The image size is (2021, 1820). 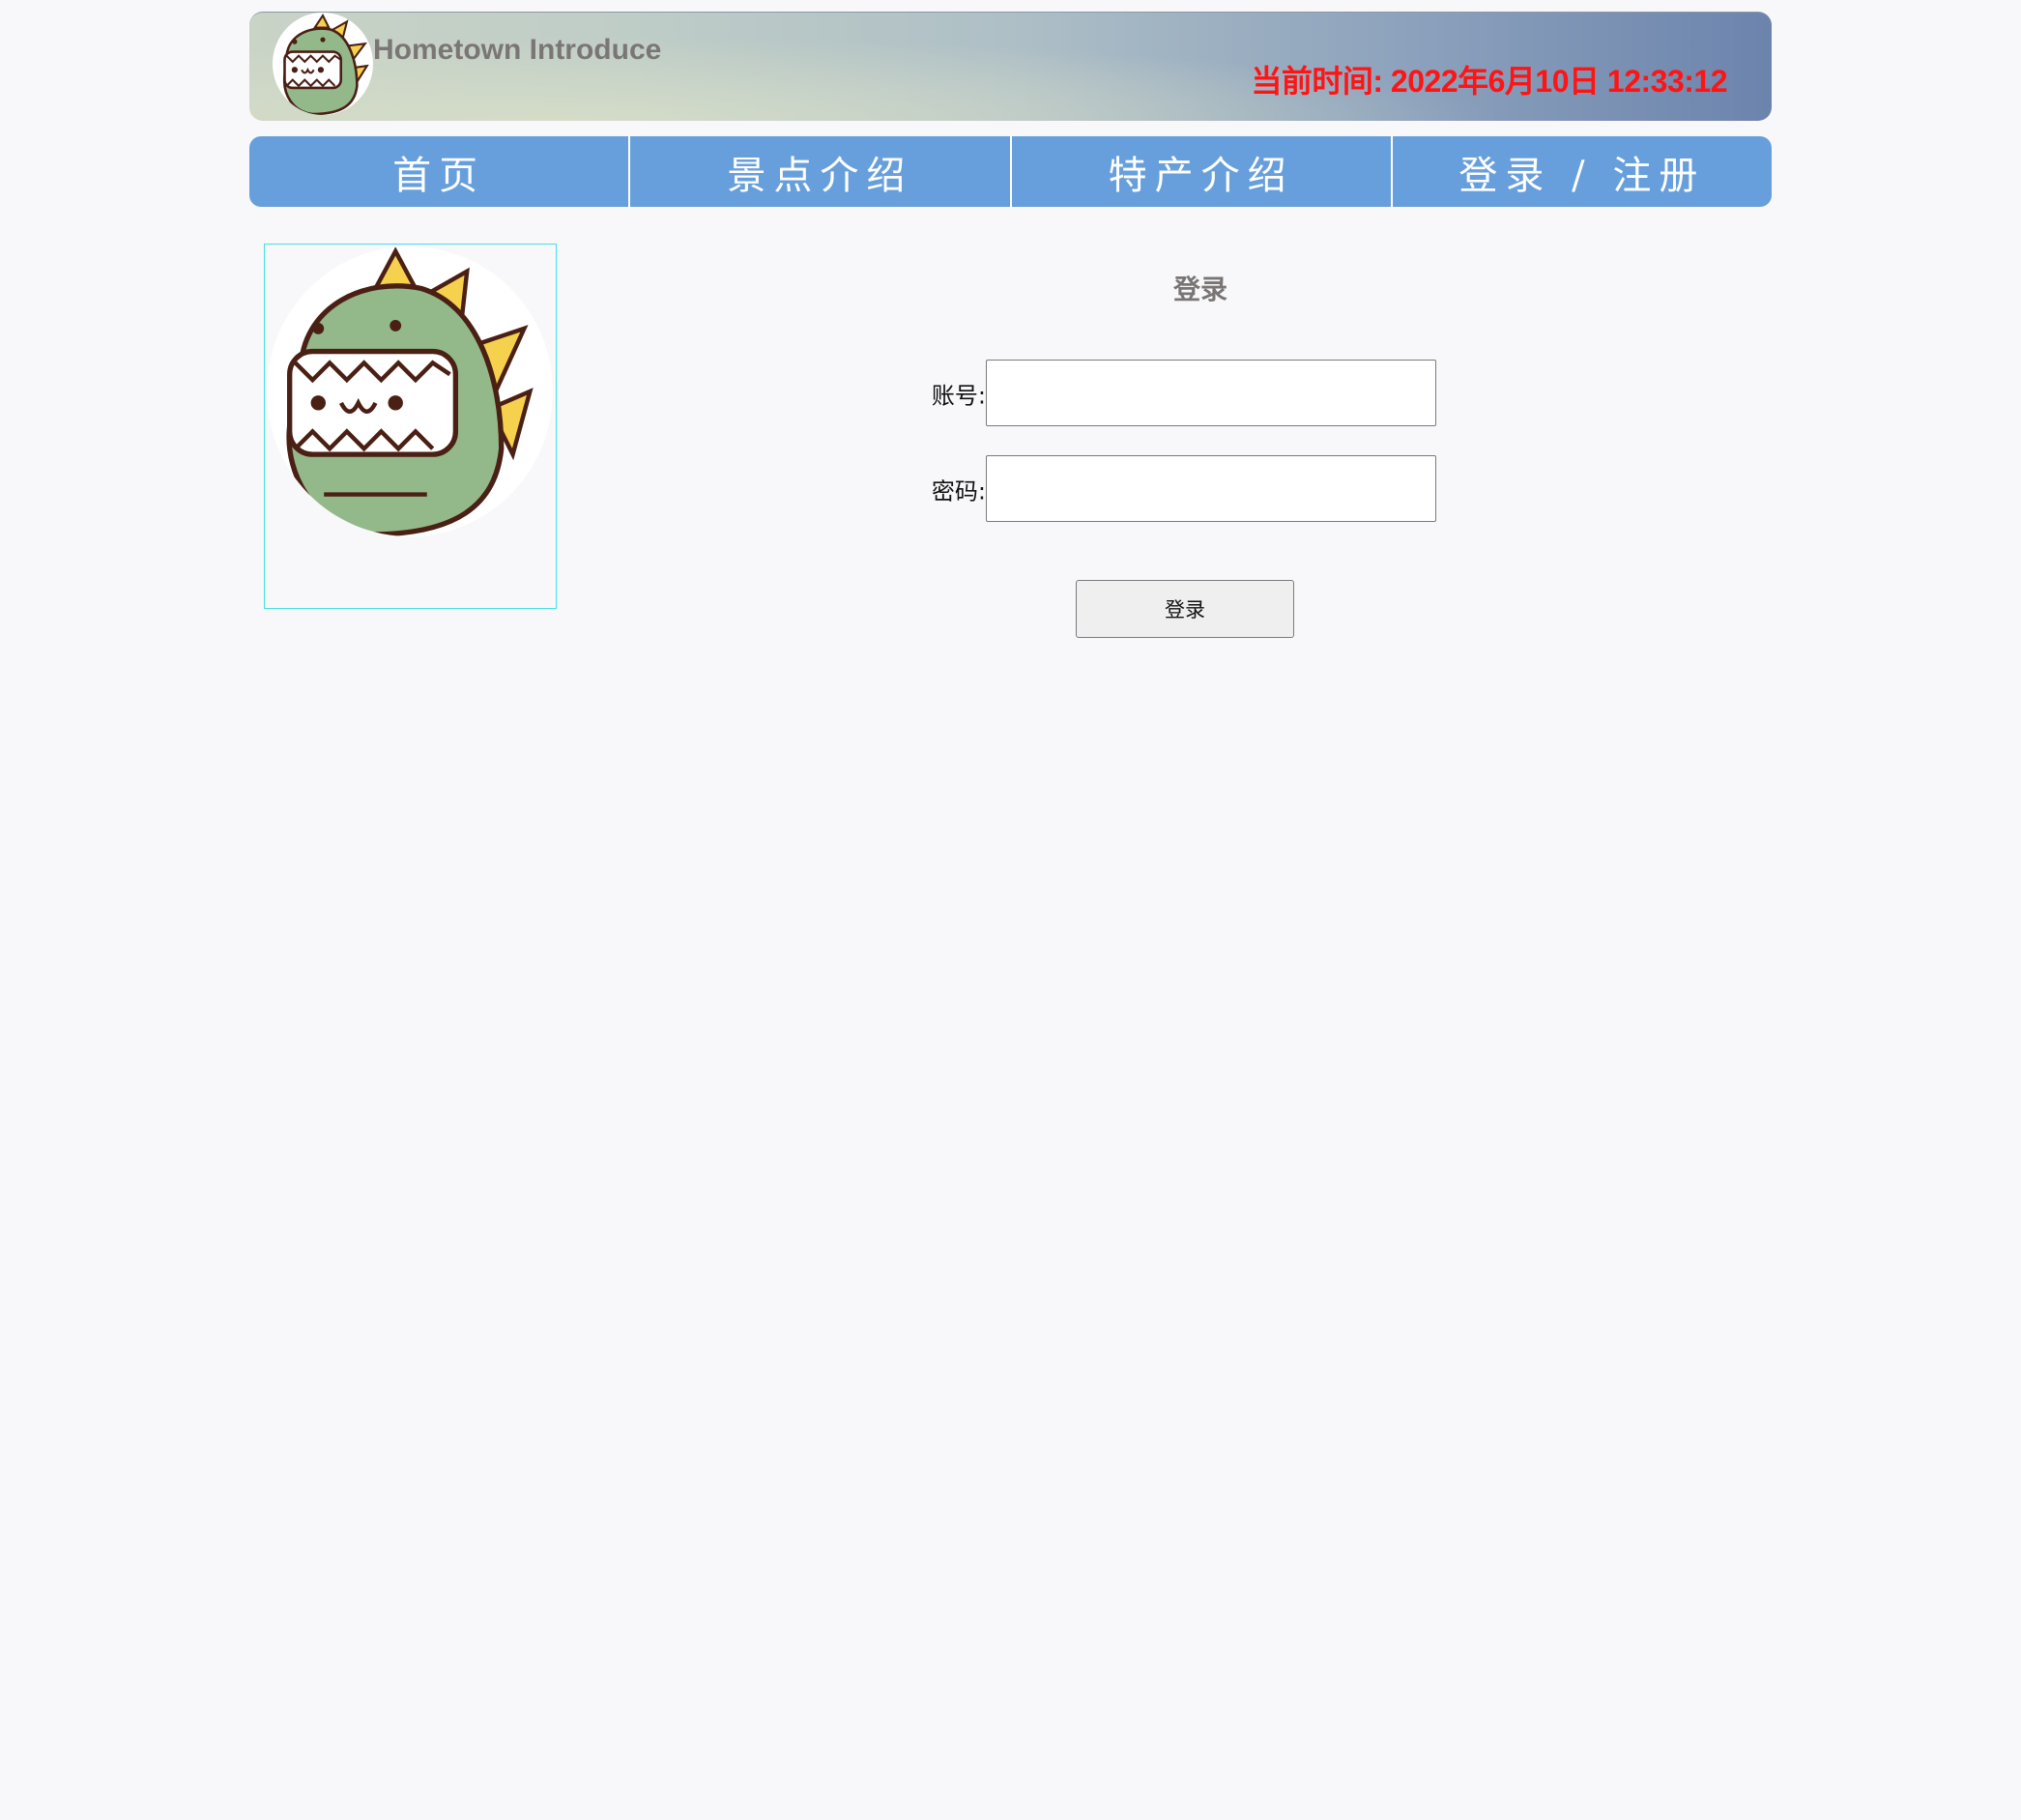 What do you see at coordinates (1199, 290) in the screenshot?
I see `login-title: 登录` at bounding box center [1199, 290].